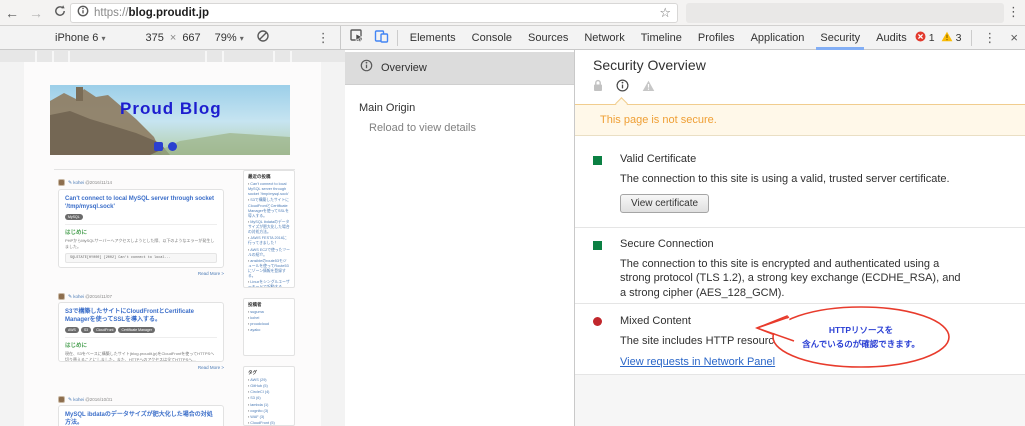 Image resolution: width=1025 pixels, height=426 pixels. What do you see at coordinates (269, 253) in the screenshot?
I see `recent-post-link: AWS EC2で使ったツールの紹介。` at bounding box center [269, 253].